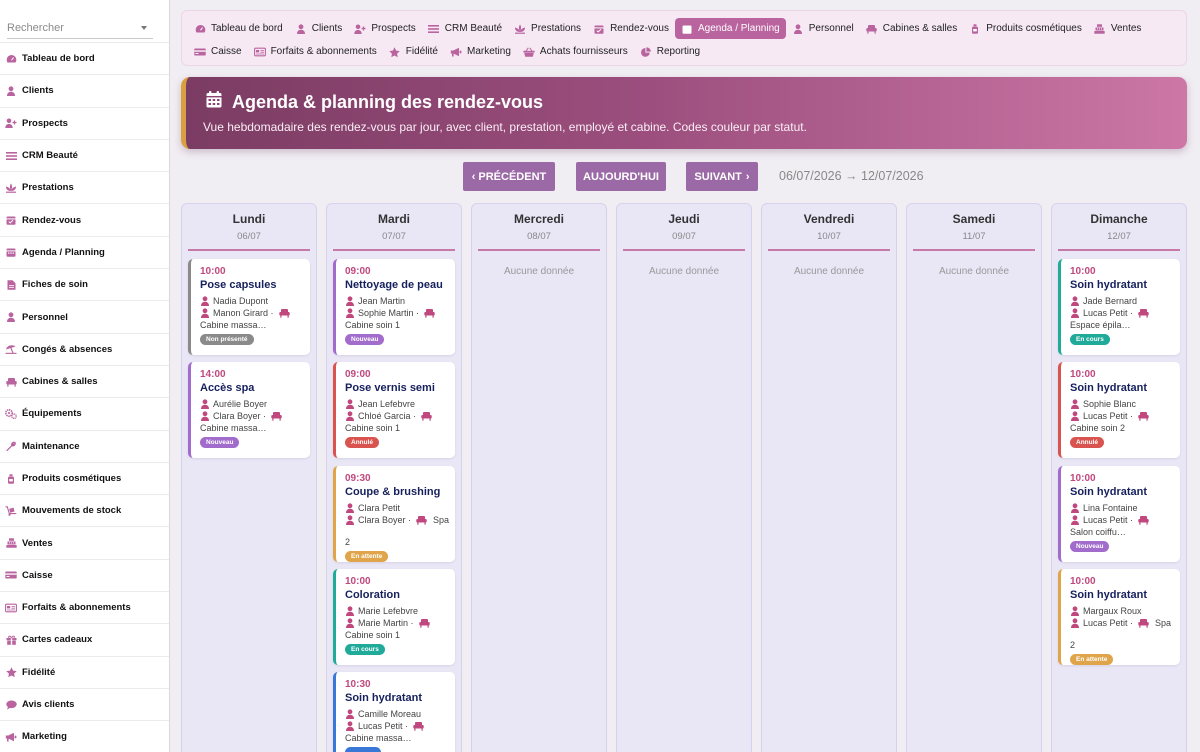 The width and height of the screenshot is (1200, 752). Describe the element at coordinates (413, 51) in the screenshot. I see `top-nav-item-row2-2: Fidélité` at that location.